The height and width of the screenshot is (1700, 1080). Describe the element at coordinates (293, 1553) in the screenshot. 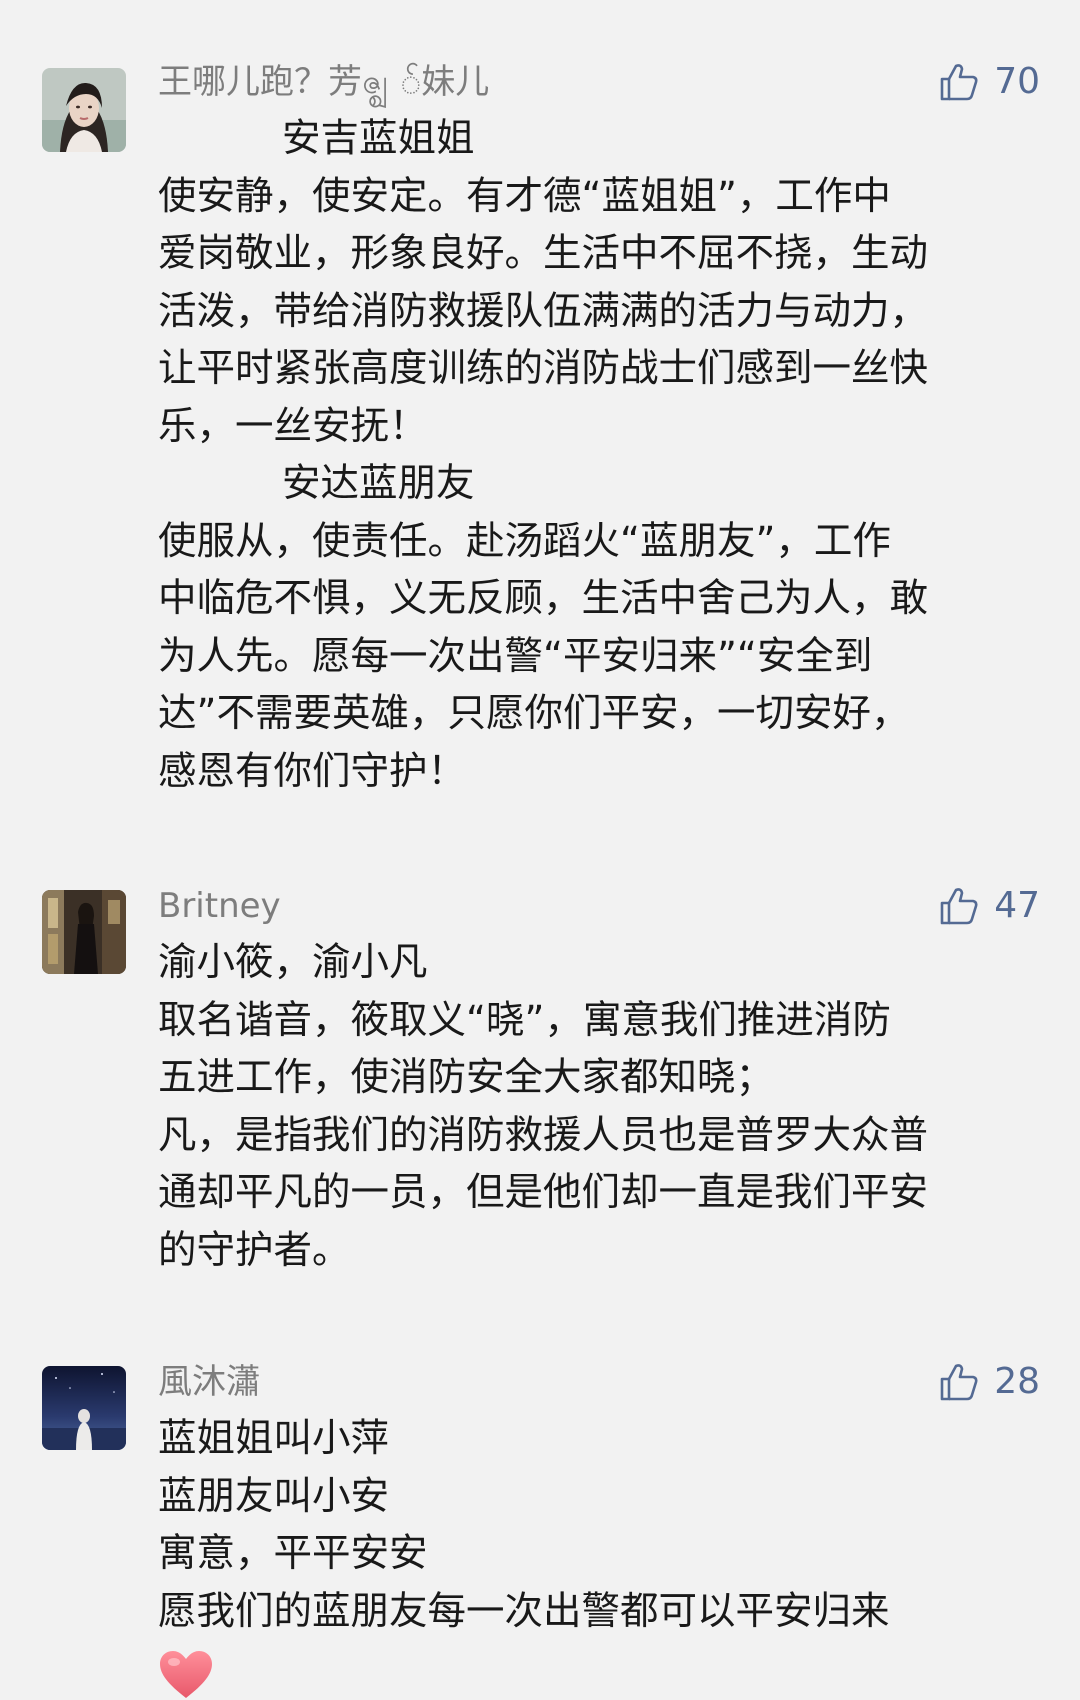

I see `comment-line: 寓意，平平安安` at that location.